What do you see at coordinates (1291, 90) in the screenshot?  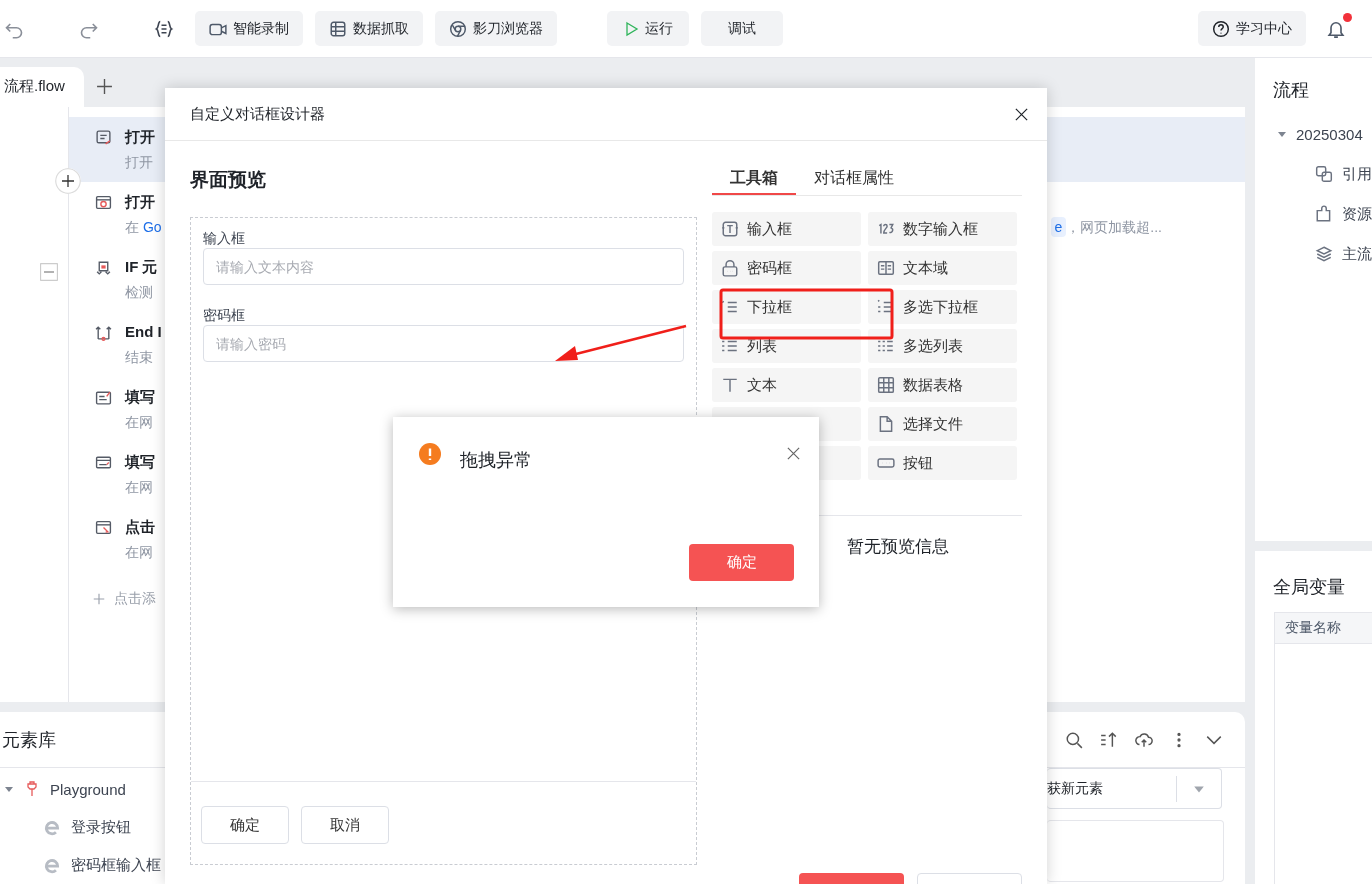 I see `panel-title: 流程` at bounding box center [1291, 90].